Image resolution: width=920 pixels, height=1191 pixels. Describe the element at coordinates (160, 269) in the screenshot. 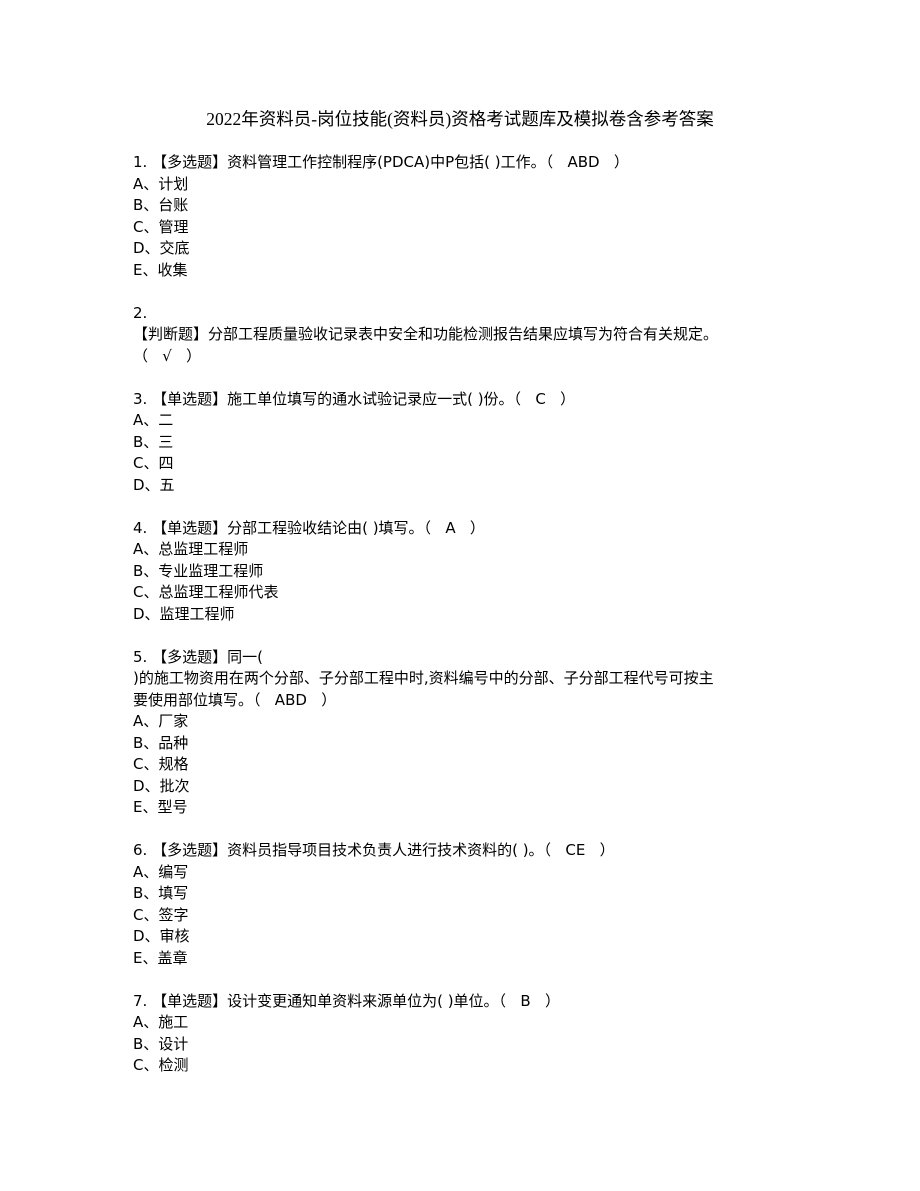

I see `question-option: E、收集` at that location.